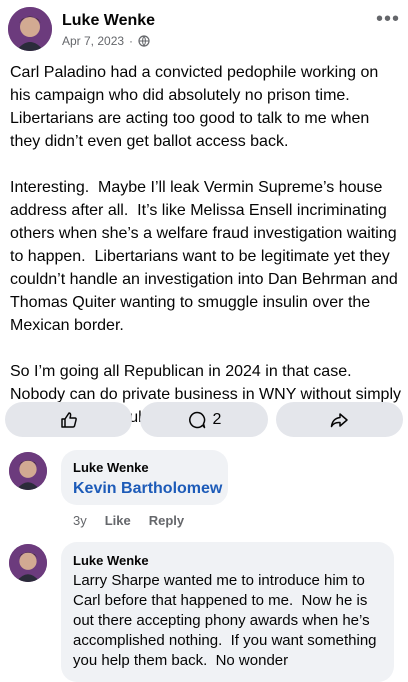 The height and width of the screenshot is (682, 408). I want to click on comment-meta: 3y Like Reply, so click(128, 520).